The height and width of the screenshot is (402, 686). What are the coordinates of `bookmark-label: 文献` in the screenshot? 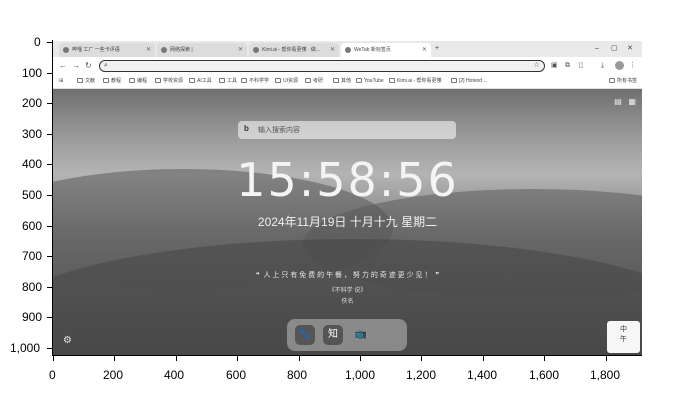 It's located at (90, 81).